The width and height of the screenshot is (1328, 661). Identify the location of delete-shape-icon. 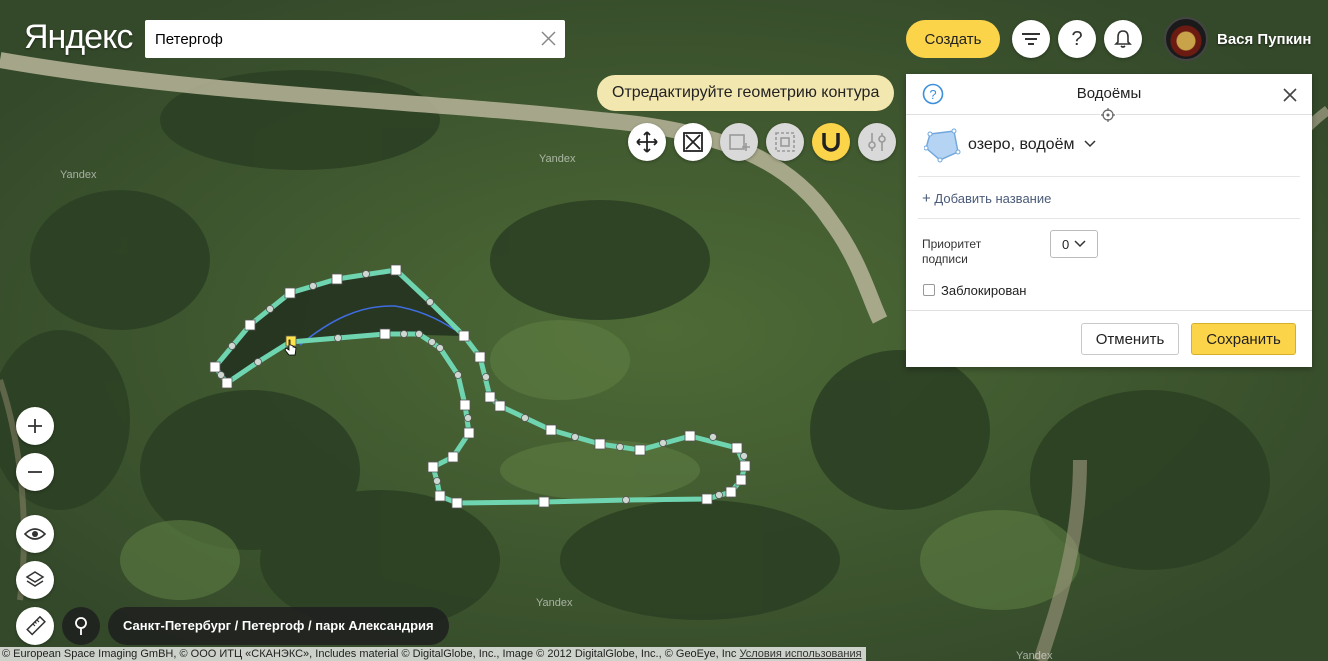
(693, 142).